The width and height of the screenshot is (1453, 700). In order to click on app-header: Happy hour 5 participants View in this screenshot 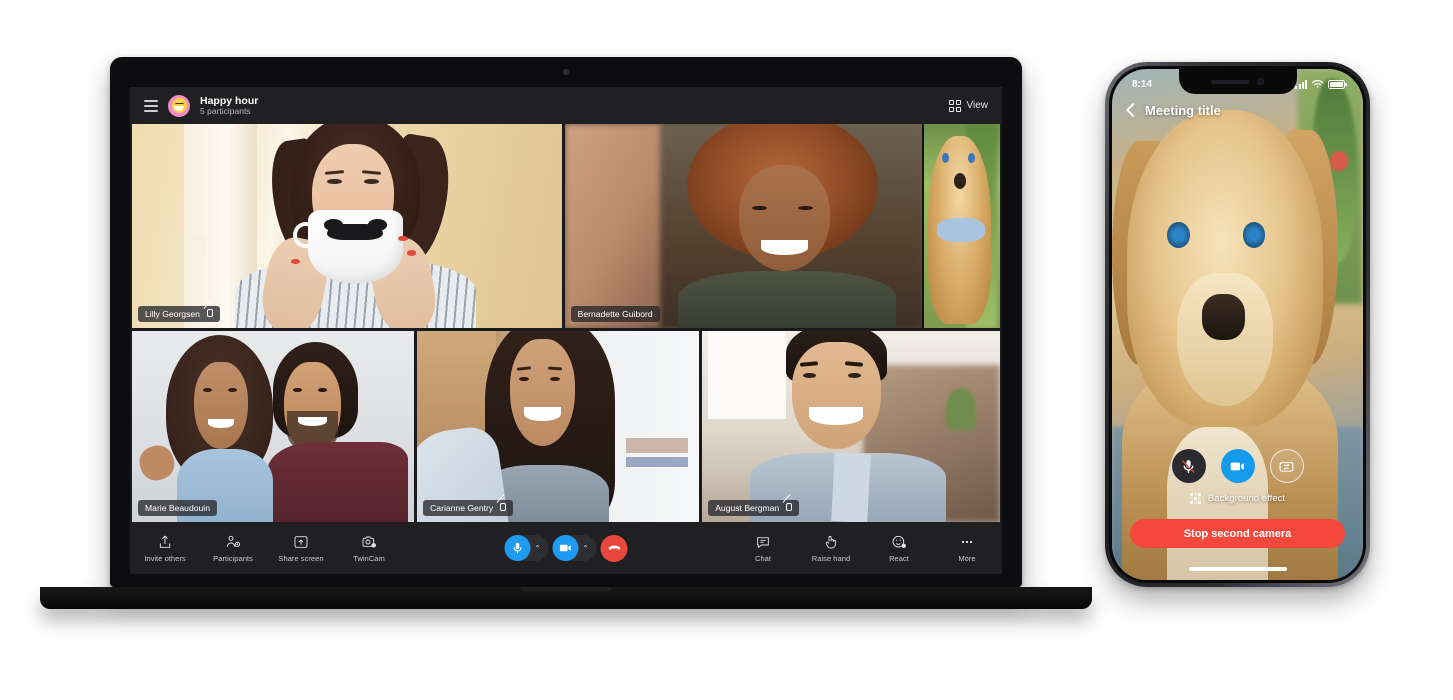, I will do `click(566, 105)`.